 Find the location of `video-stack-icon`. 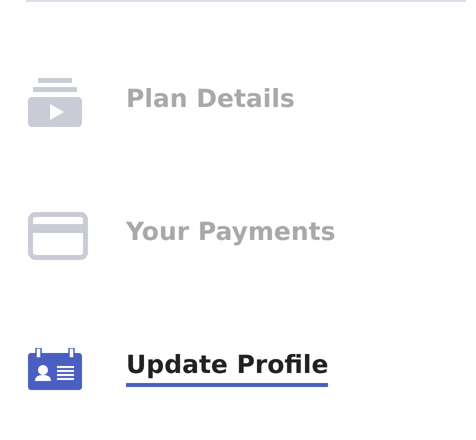

video-stack-icon is located at coordinates (55, 102).